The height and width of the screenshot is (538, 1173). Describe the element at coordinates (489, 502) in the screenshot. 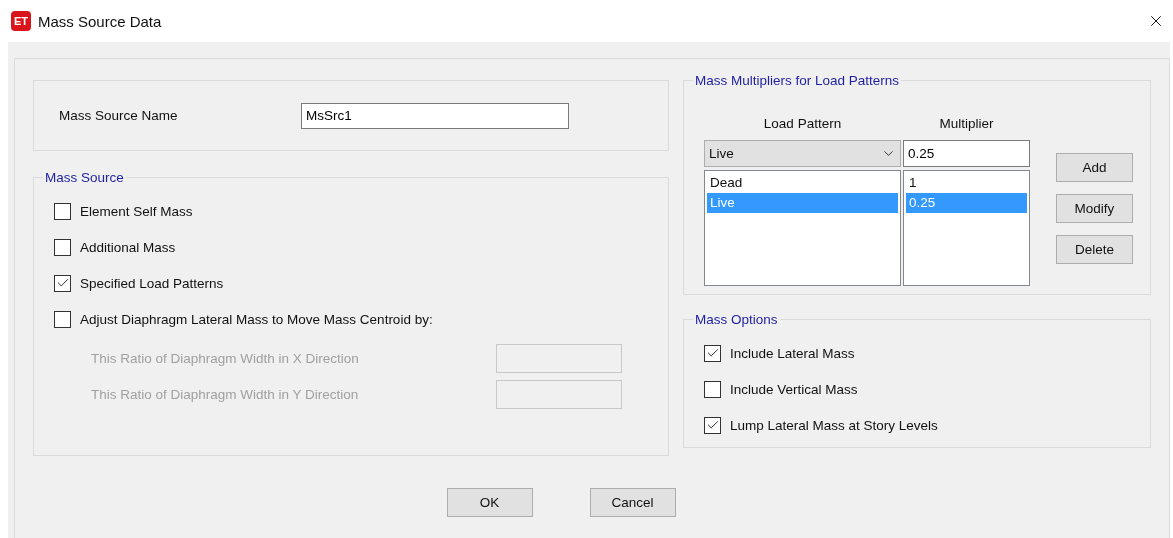

I see `dialog-button: OK` at that location.